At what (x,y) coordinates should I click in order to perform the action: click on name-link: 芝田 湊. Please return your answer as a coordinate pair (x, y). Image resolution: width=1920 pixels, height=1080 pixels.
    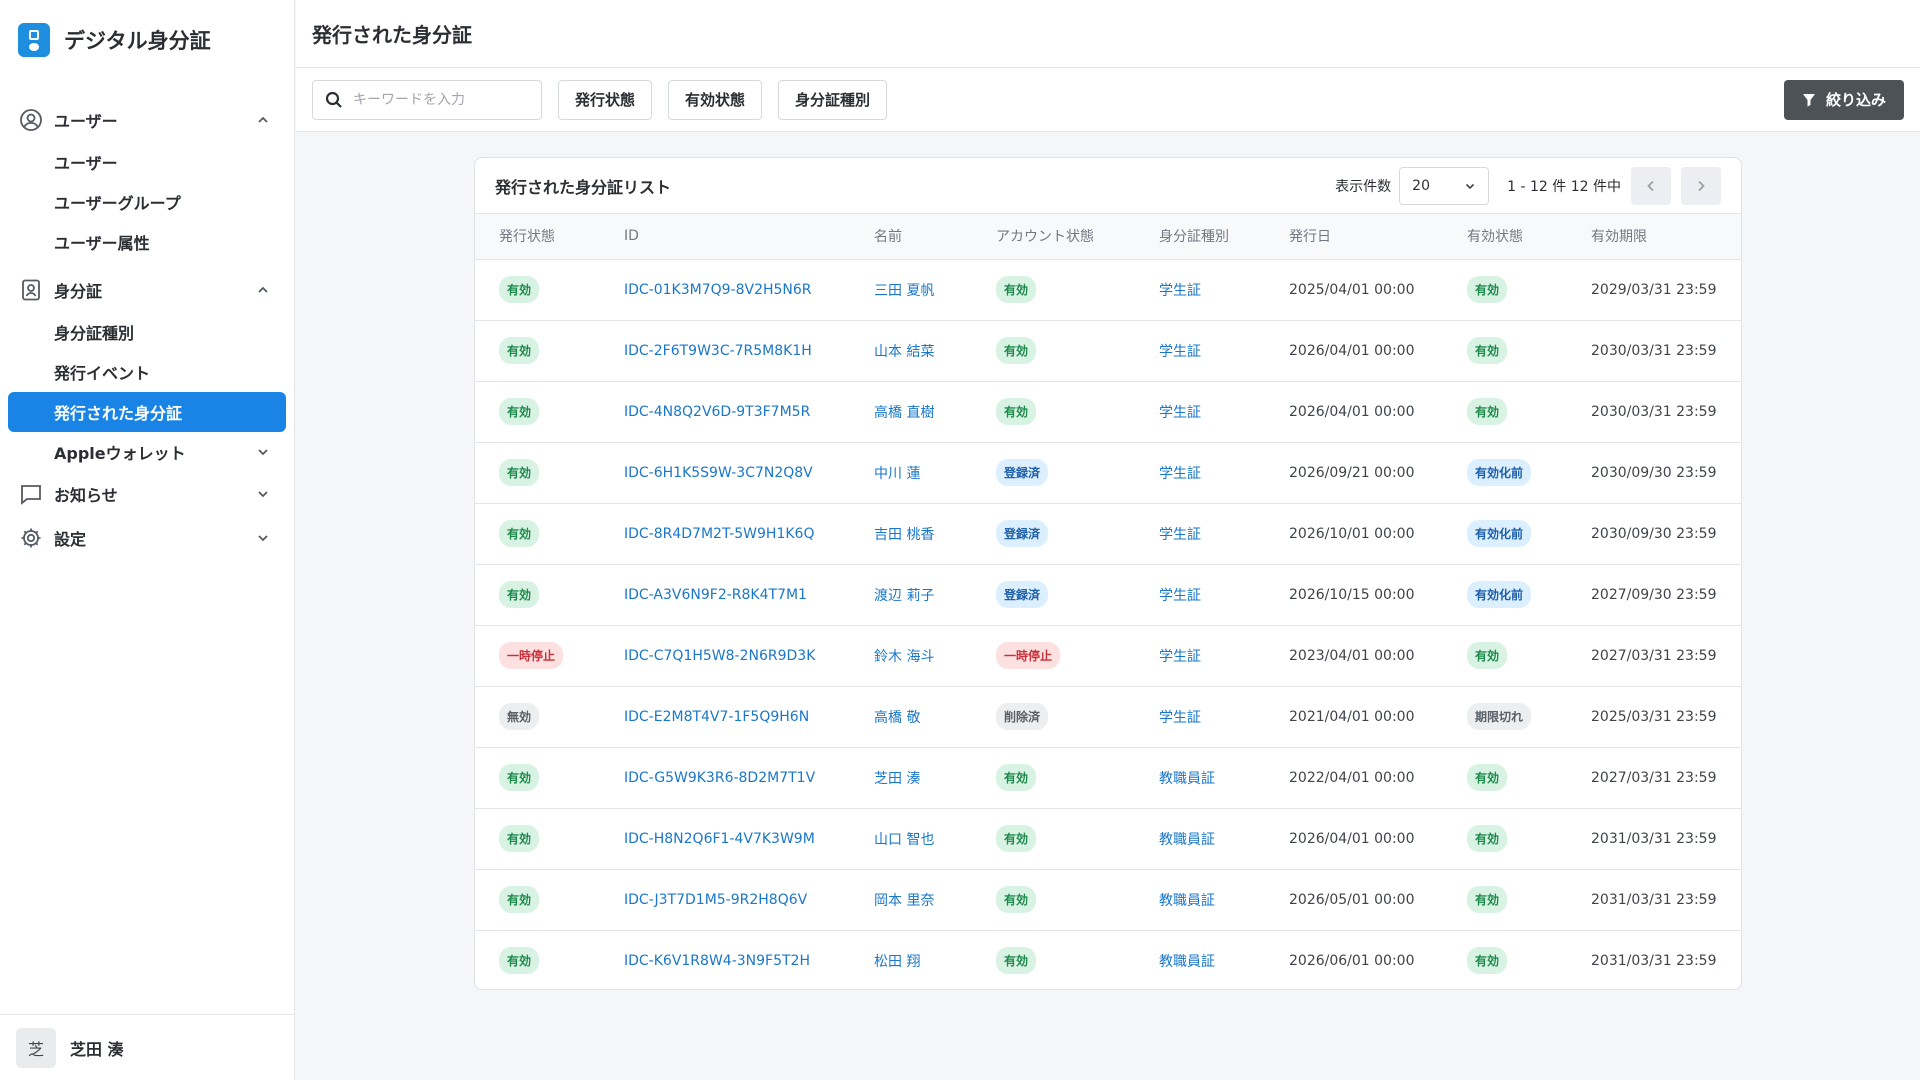
    Looking at the image, I should click on (897, 779).